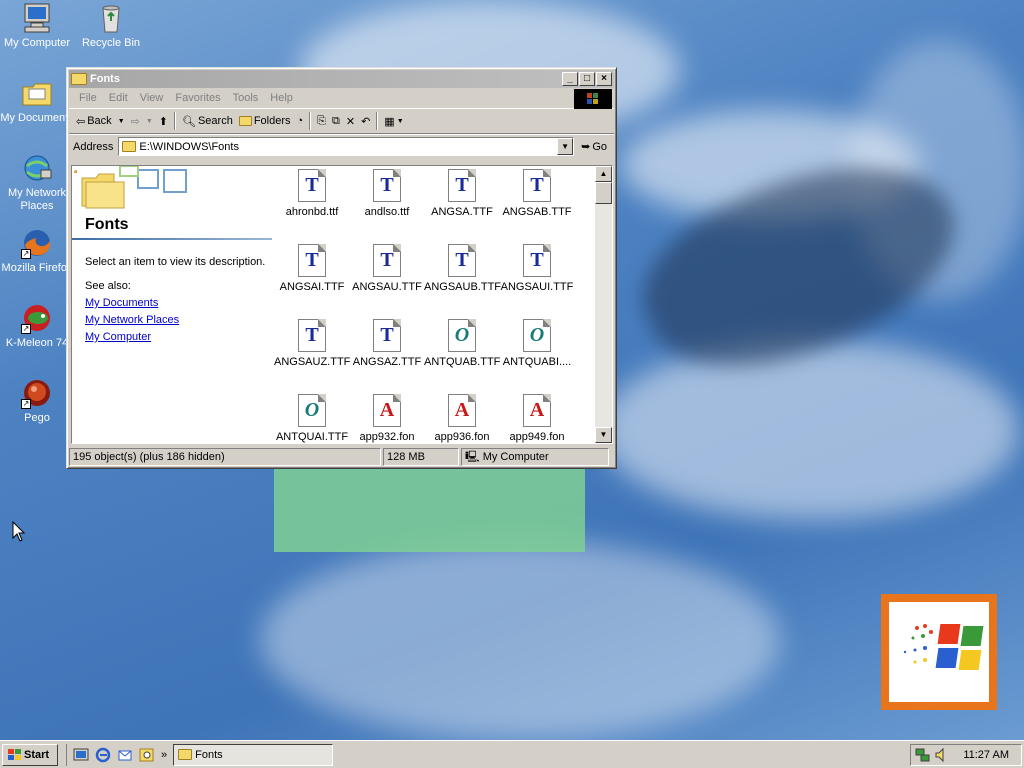  What do you see at coordinates (132, 320) in the screenshot?
I see `link-my-network-places: My Network Places` at bounding box center [132, 320].